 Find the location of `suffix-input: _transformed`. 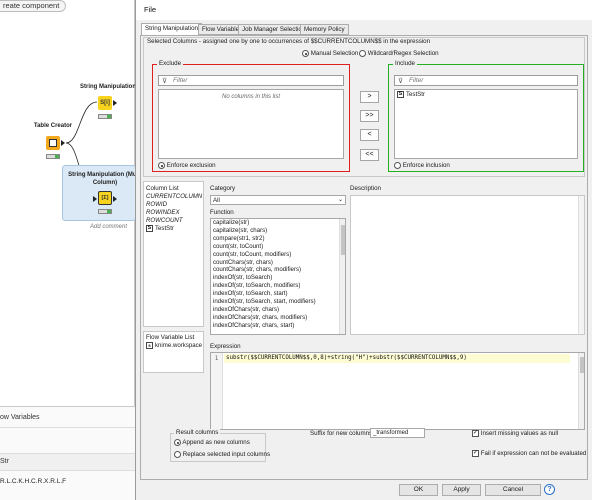

suffix-input: _transformed is located at coordinates (397, 433).